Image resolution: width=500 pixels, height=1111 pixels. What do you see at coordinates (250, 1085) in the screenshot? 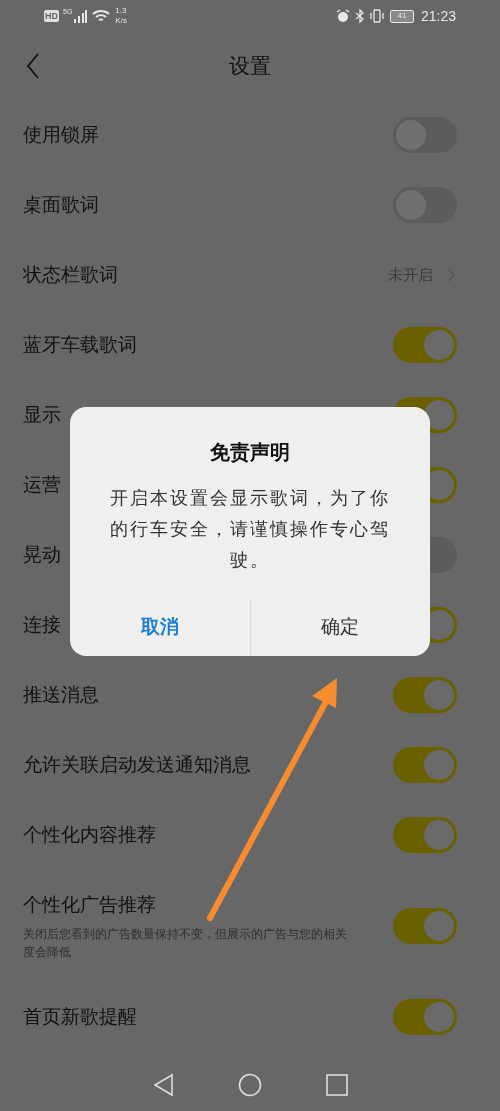
I see `nav-home-icon` at bounding box center [250, 1085].